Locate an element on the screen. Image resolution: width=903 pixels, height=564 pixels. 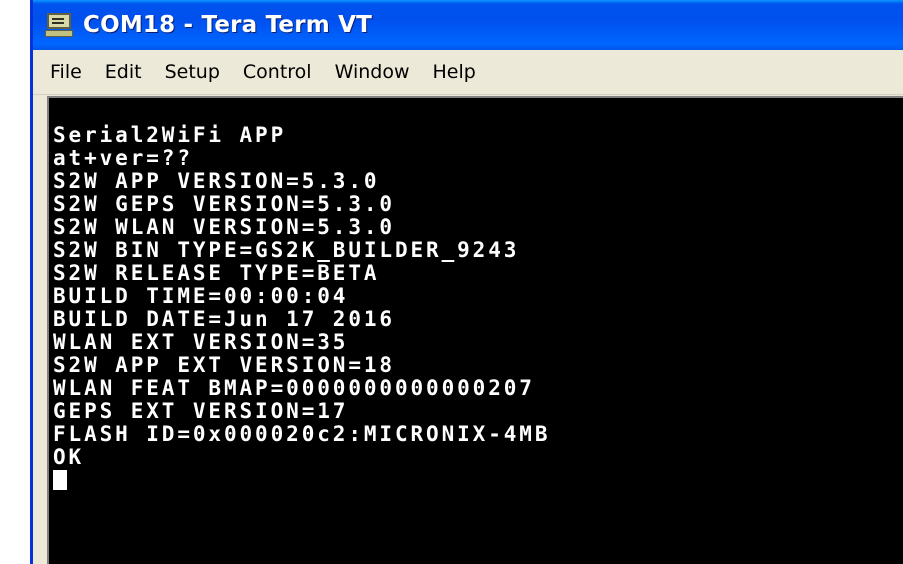
menu-file: File is located at coordinates (62, 72).